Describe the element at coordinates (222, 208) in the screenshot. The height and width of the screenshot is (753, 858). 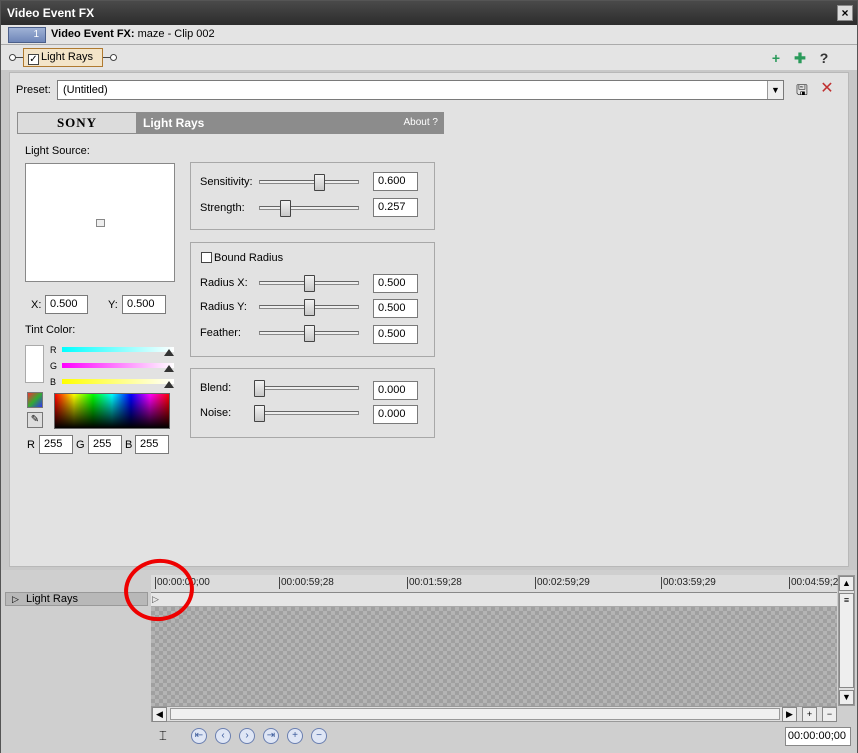
I see `strength-label: Strength:` at that location.